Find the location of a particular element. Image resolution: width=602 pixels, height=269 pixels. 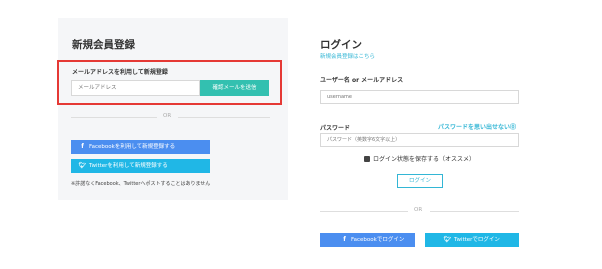

divider-right is located at coordinates (224, 117).